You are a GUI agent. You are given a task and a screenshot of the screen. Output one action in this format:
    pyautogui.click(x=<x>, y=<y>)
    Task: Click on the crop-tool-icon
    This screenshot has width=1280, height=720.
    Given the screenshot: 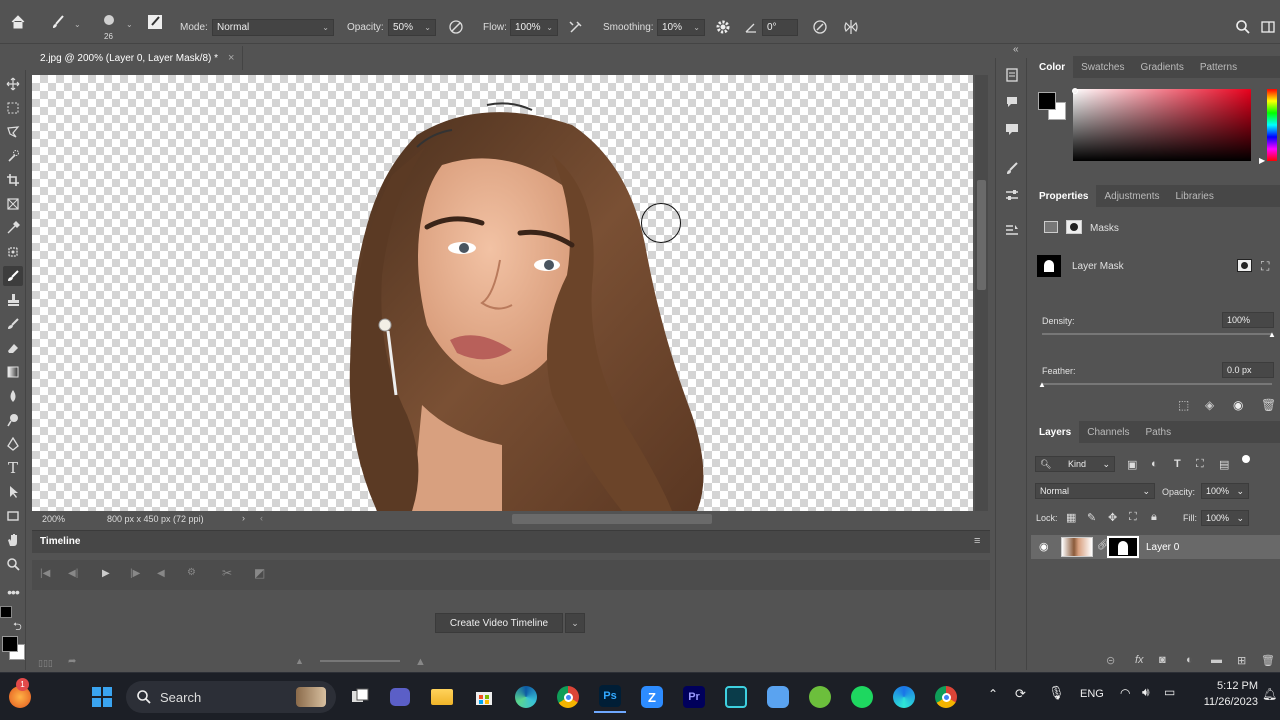 What is the action you would take?
    pyautogui.click(x=13, y=180)
    